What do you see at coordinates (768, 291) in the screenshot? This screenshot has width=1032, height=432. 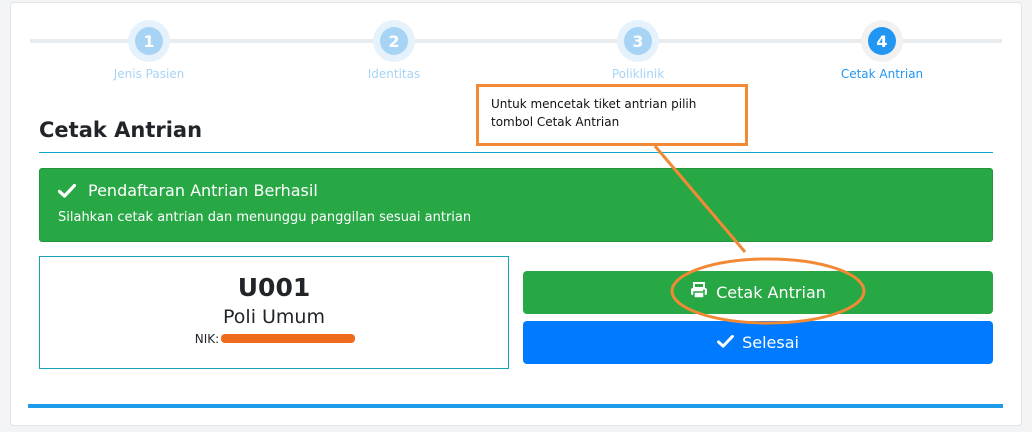 I see `highlight-ellipse` at bounding box center [768, 291].